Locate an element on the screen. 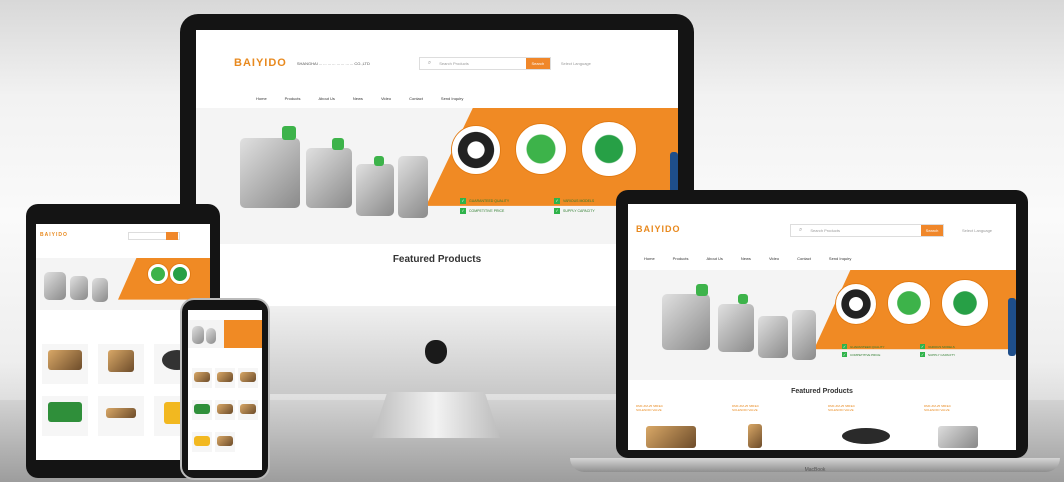 Image resolution: width=1064 pixels, height=482 pixels. phone-device is located at coordinates (225, 389).